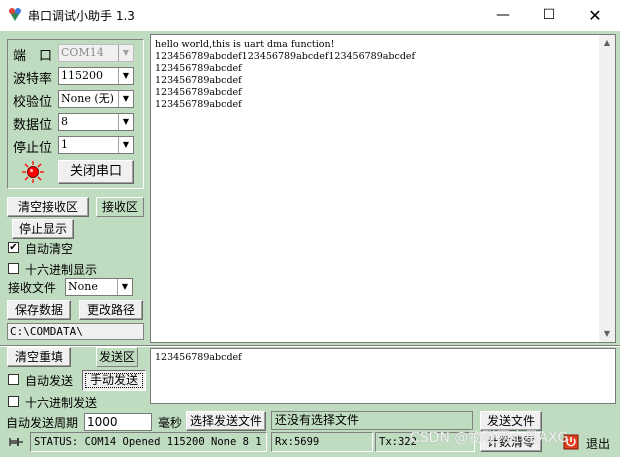 The width and height of the screenshot is (620, 457). I want to click on receive-file-label: 接收文件, so click(32, 288).